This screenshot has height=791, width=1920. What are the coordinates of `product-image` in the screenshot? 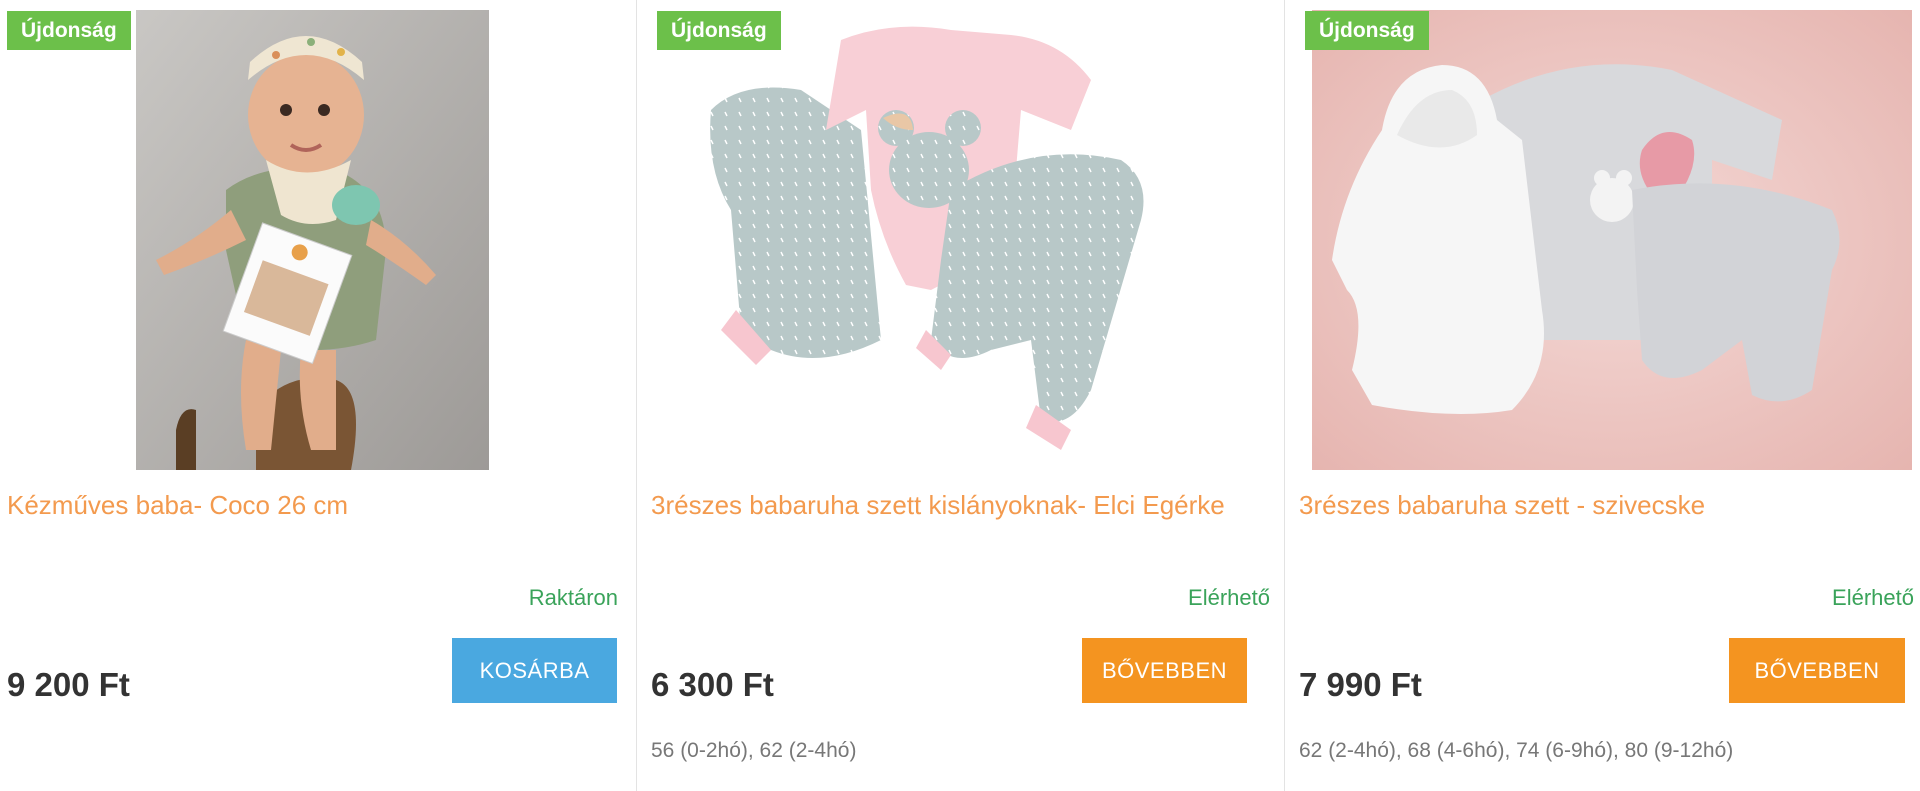 It's located at (312, 240).